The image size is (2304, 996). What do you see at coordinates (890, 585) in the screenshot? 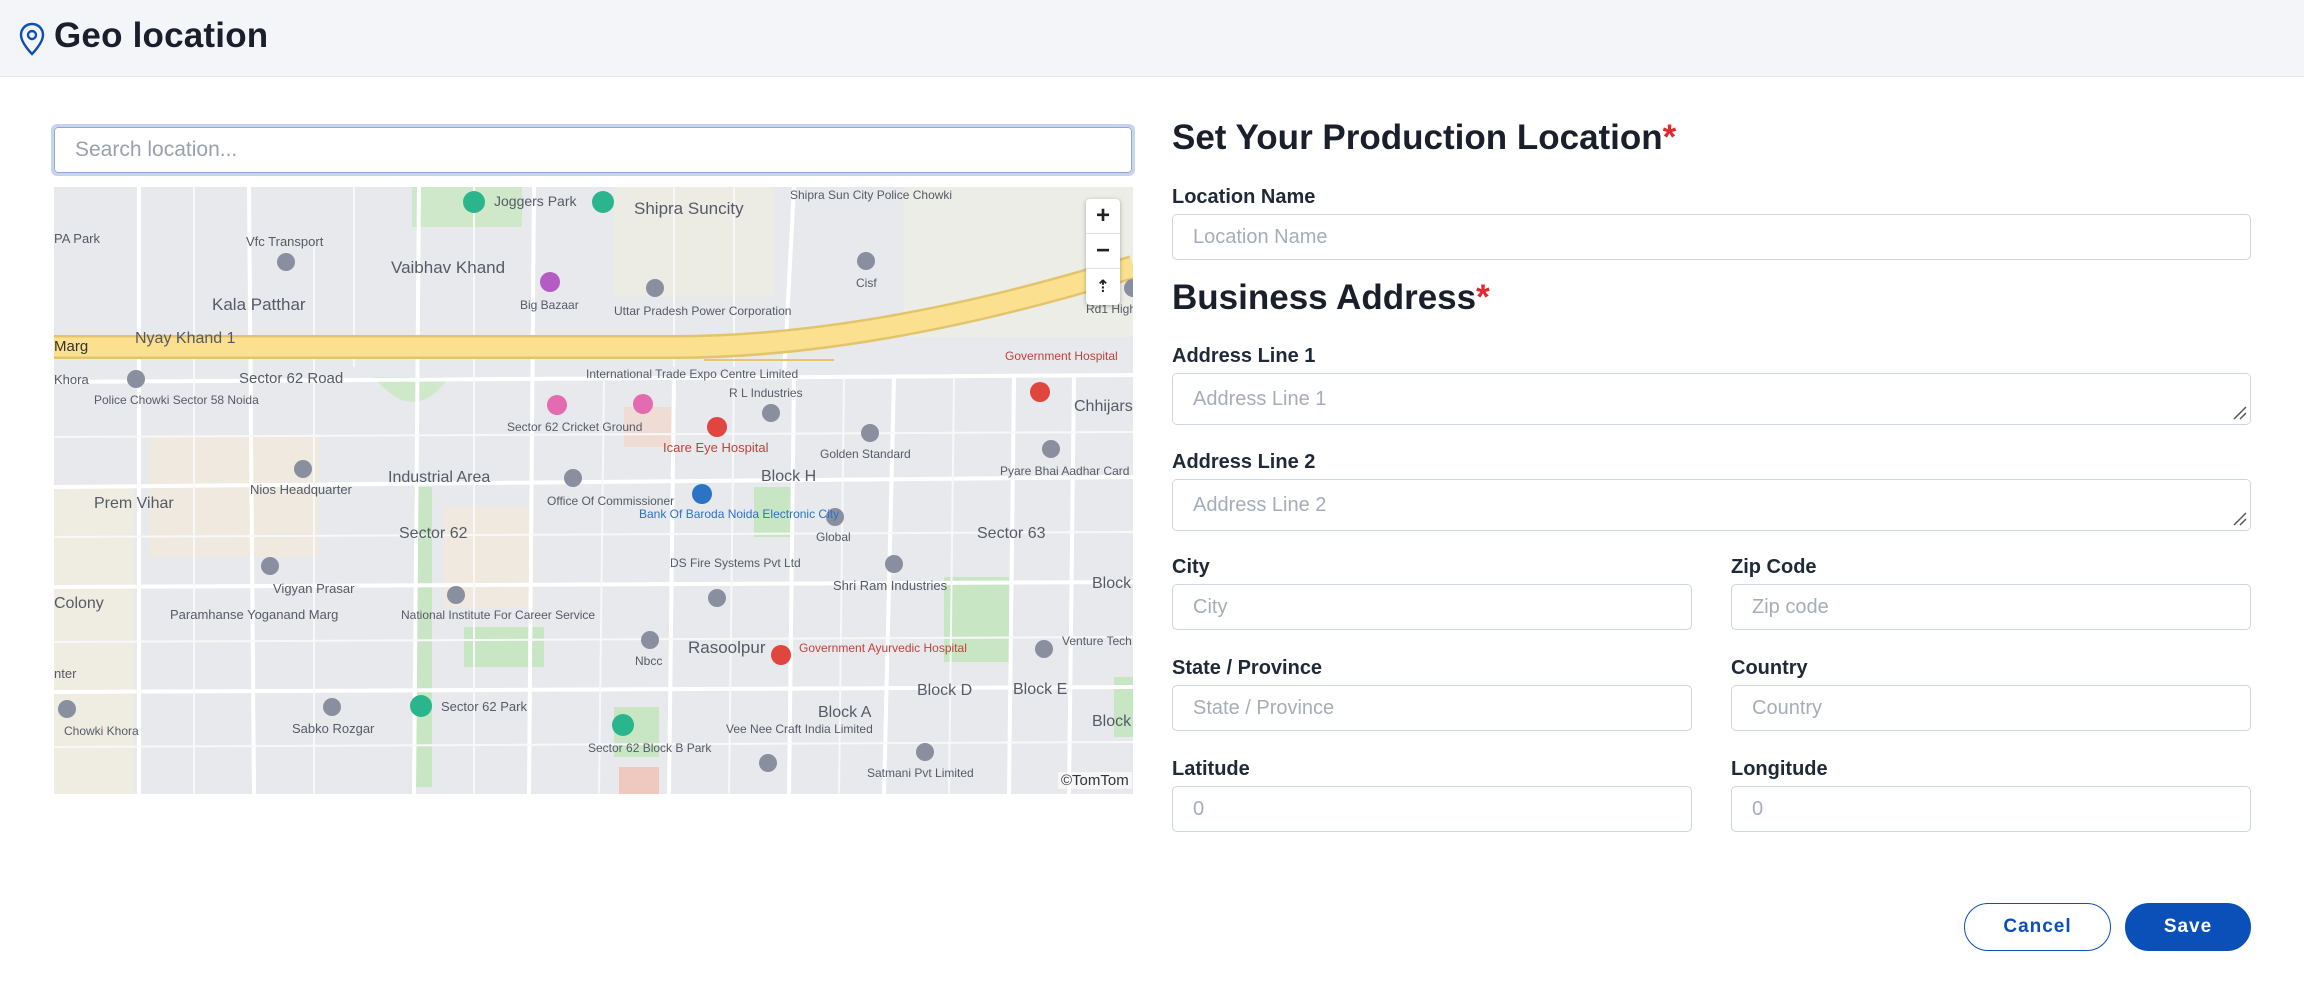
I see `map-label: Shri Ram Industries` at bounding box center [890, 585].